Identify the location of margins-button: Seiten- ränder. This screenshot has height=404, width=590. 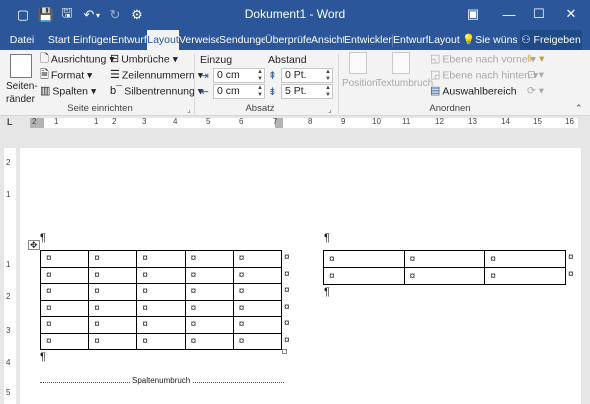
(22, 78).